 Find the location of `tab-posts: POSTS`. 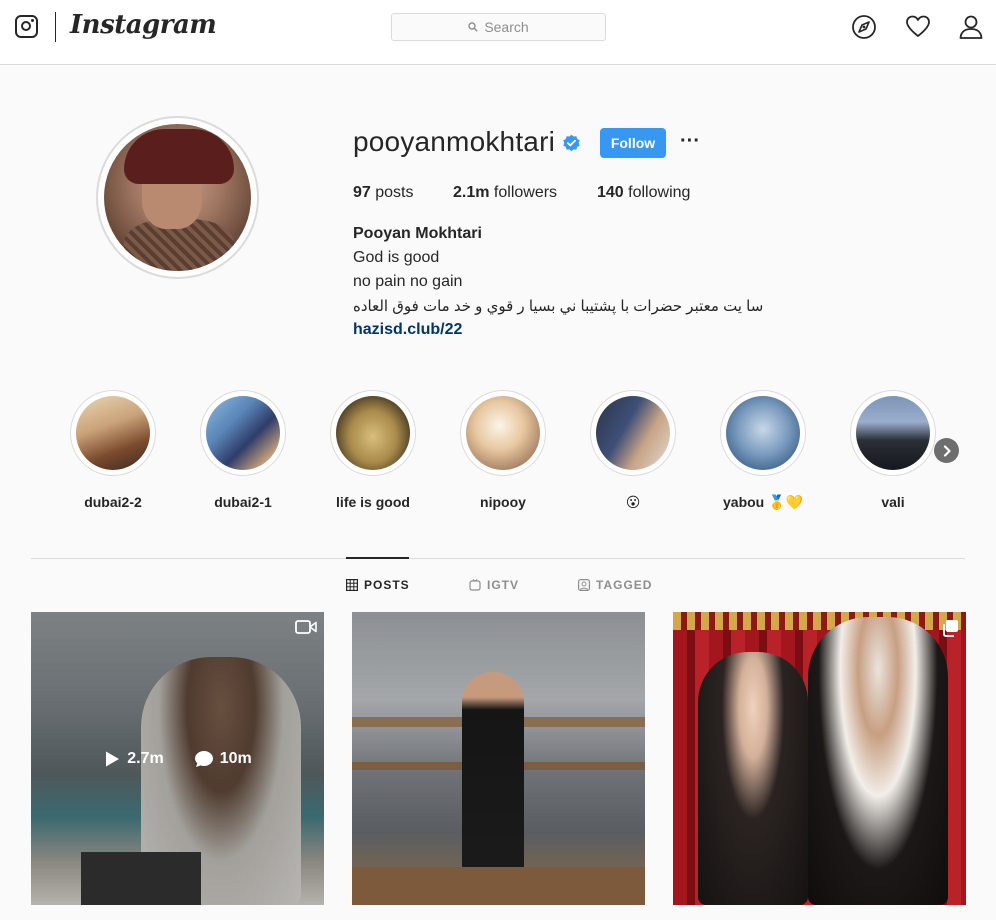

tab-posts: POSTS is located at coordinates (378, 585).